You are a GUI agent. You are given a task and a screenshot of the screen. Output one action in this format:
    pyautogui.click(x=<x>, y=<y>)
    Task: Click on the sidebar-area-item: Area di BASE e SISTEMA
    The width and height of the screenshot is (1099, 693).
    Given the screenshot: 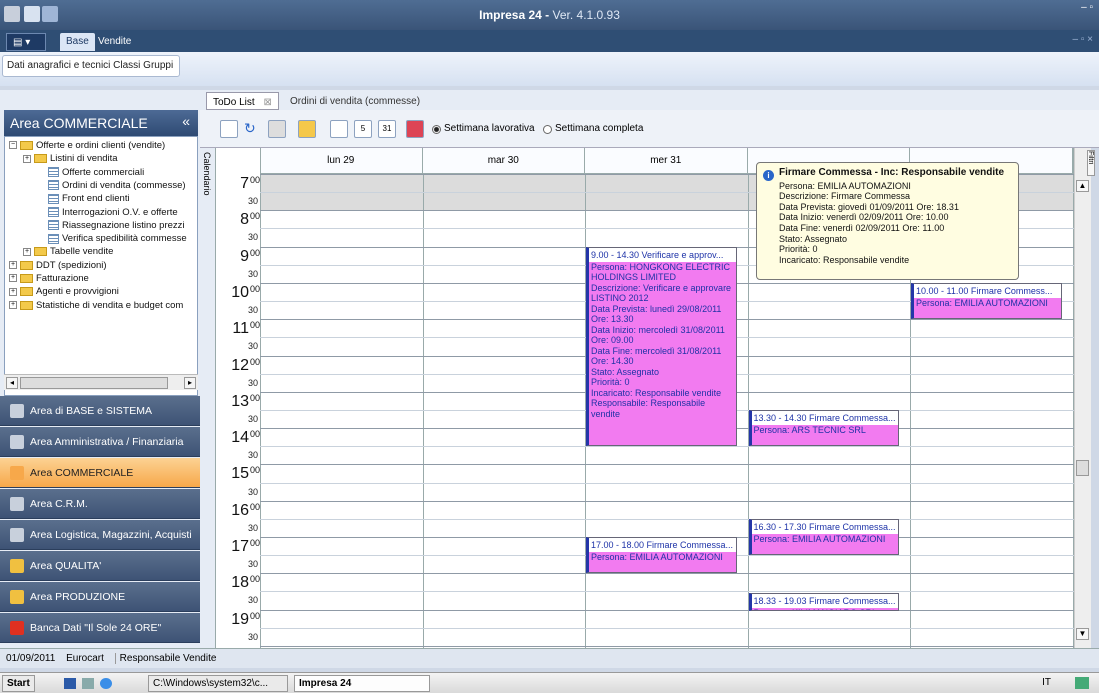 What is the action you would take?
    pyautogui.click(x=100, y=411)
    